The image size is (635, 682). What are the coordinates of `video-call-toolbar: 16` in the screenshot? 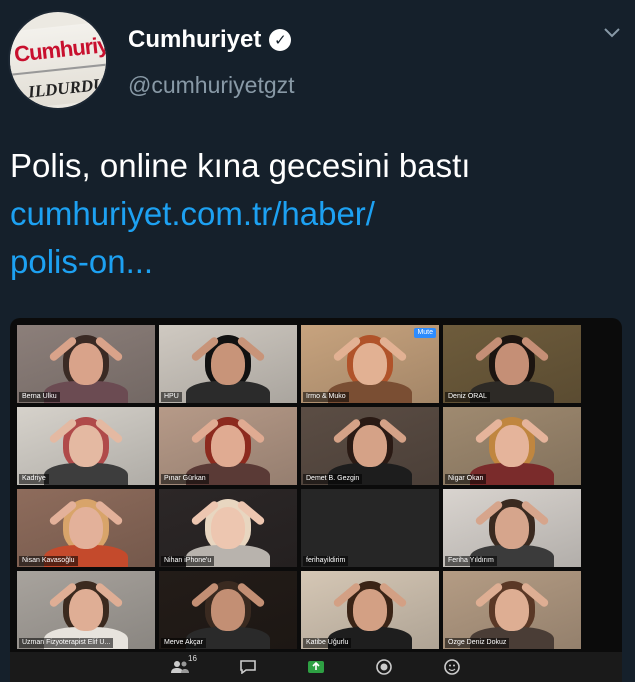 It's located at (316, 667).